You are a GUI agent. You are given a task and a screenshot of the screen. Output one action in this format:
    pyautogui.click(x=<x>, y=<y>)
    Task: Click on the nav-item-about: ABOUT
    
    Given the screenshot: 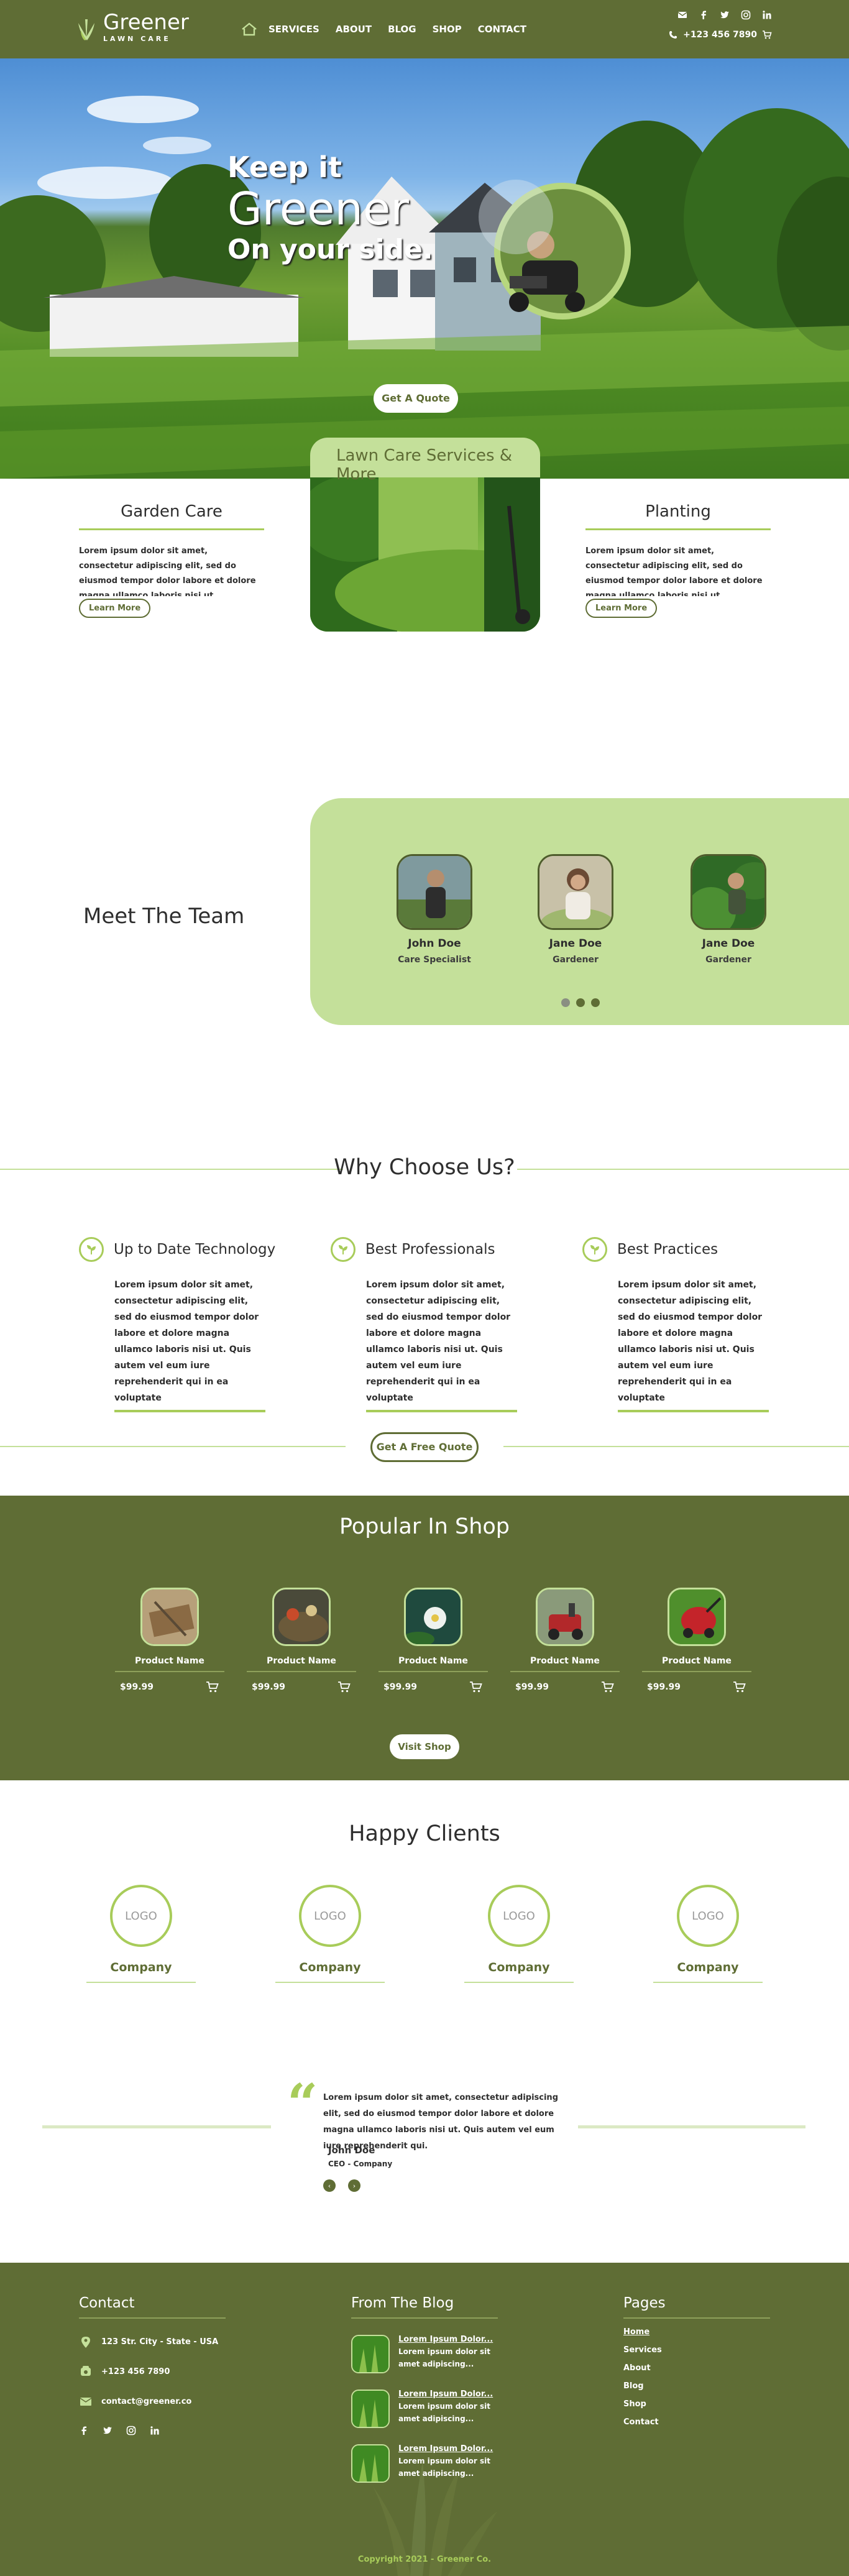 What is the action you would take?
    pyautogui.click(x=354, y=29)
    